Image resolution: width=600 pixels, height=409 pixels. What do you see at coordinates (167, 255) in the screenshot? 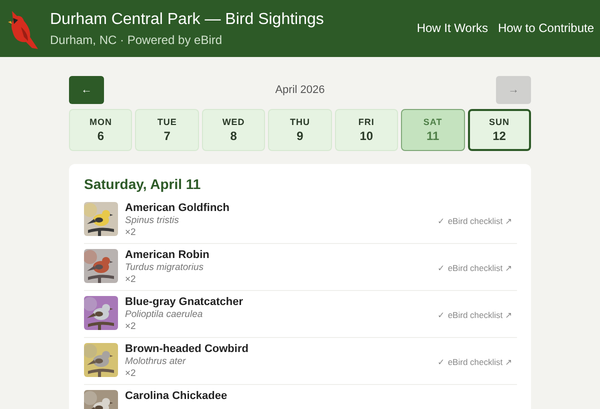
I see `bird-name: American Robin` at bounding box center [167, 255].